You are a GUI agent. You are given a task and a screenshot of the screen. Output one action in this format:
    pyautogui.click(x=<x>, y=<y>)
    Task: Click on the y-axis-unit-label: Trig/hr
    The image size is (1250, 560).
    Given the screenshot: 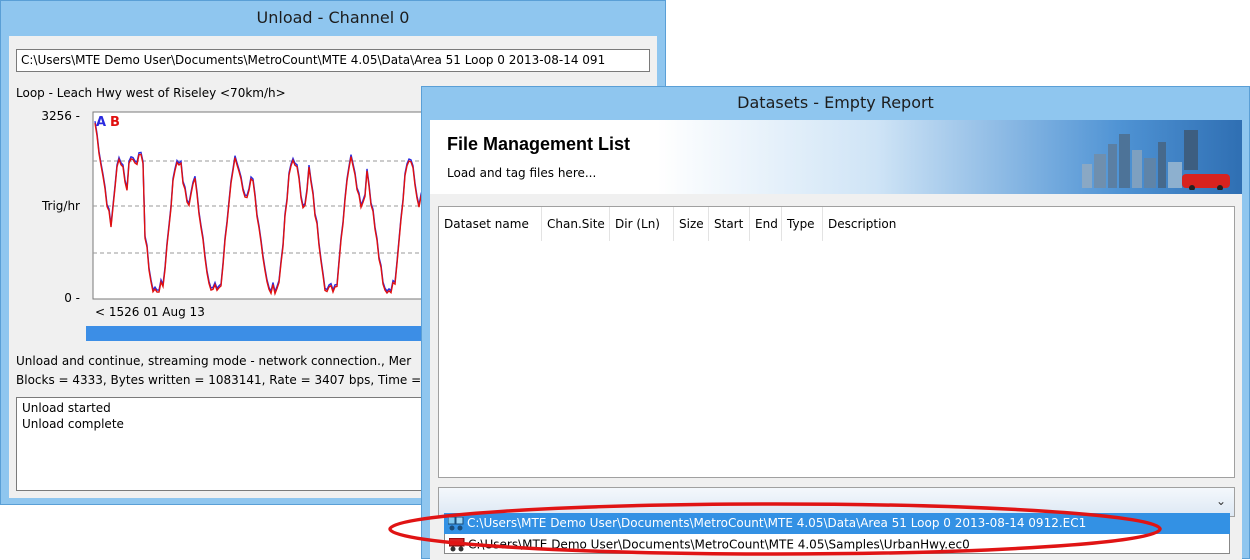 What is the action you would take?
    pyautogui.click(x=60, y=206)
    